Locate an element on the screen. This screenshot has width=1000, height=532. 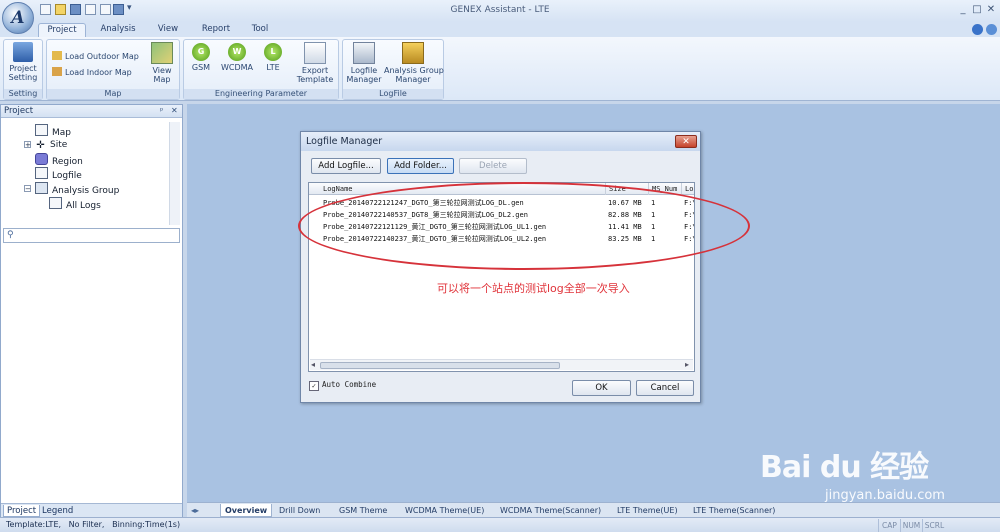
logfile-icon is located at coordinates (41, 173).